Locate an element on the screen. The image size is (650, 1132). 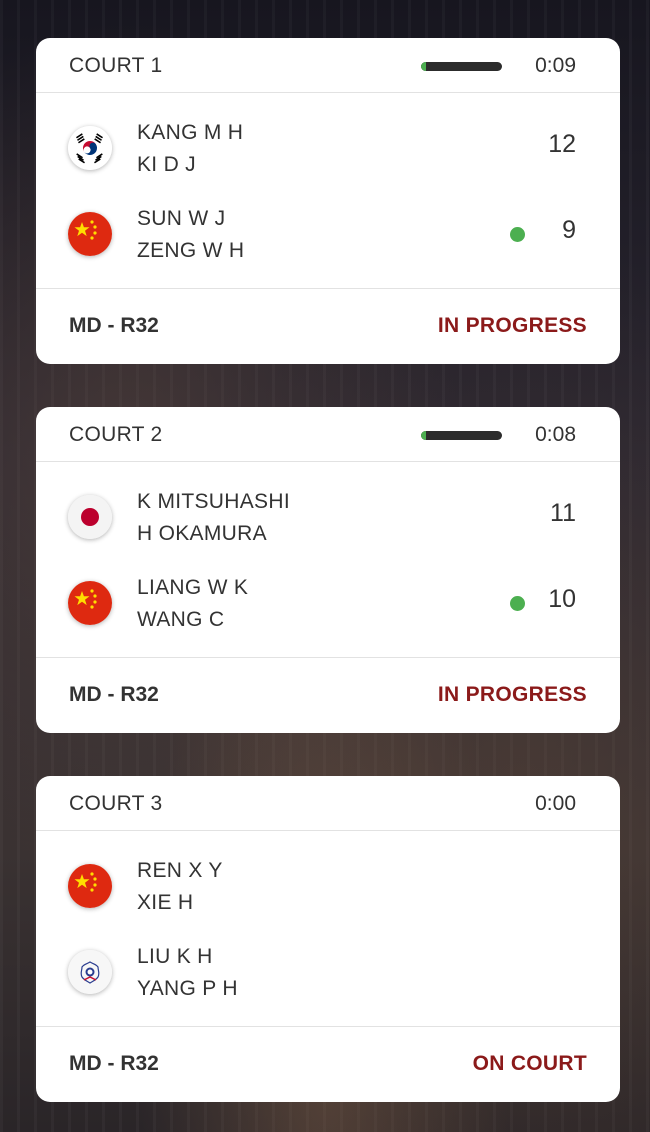
team-score: 12 is located at coordinates (562, 144).